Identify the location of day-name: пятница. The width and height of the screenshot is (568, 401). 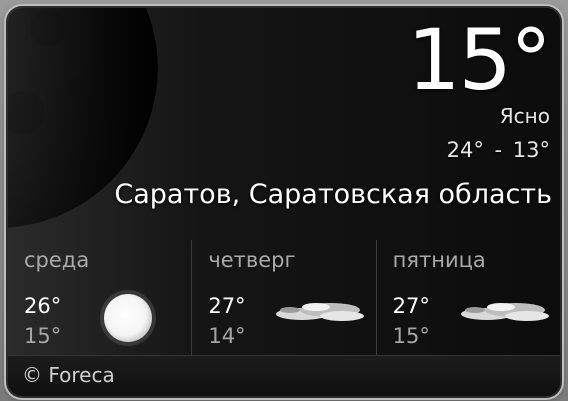
(439, 260).